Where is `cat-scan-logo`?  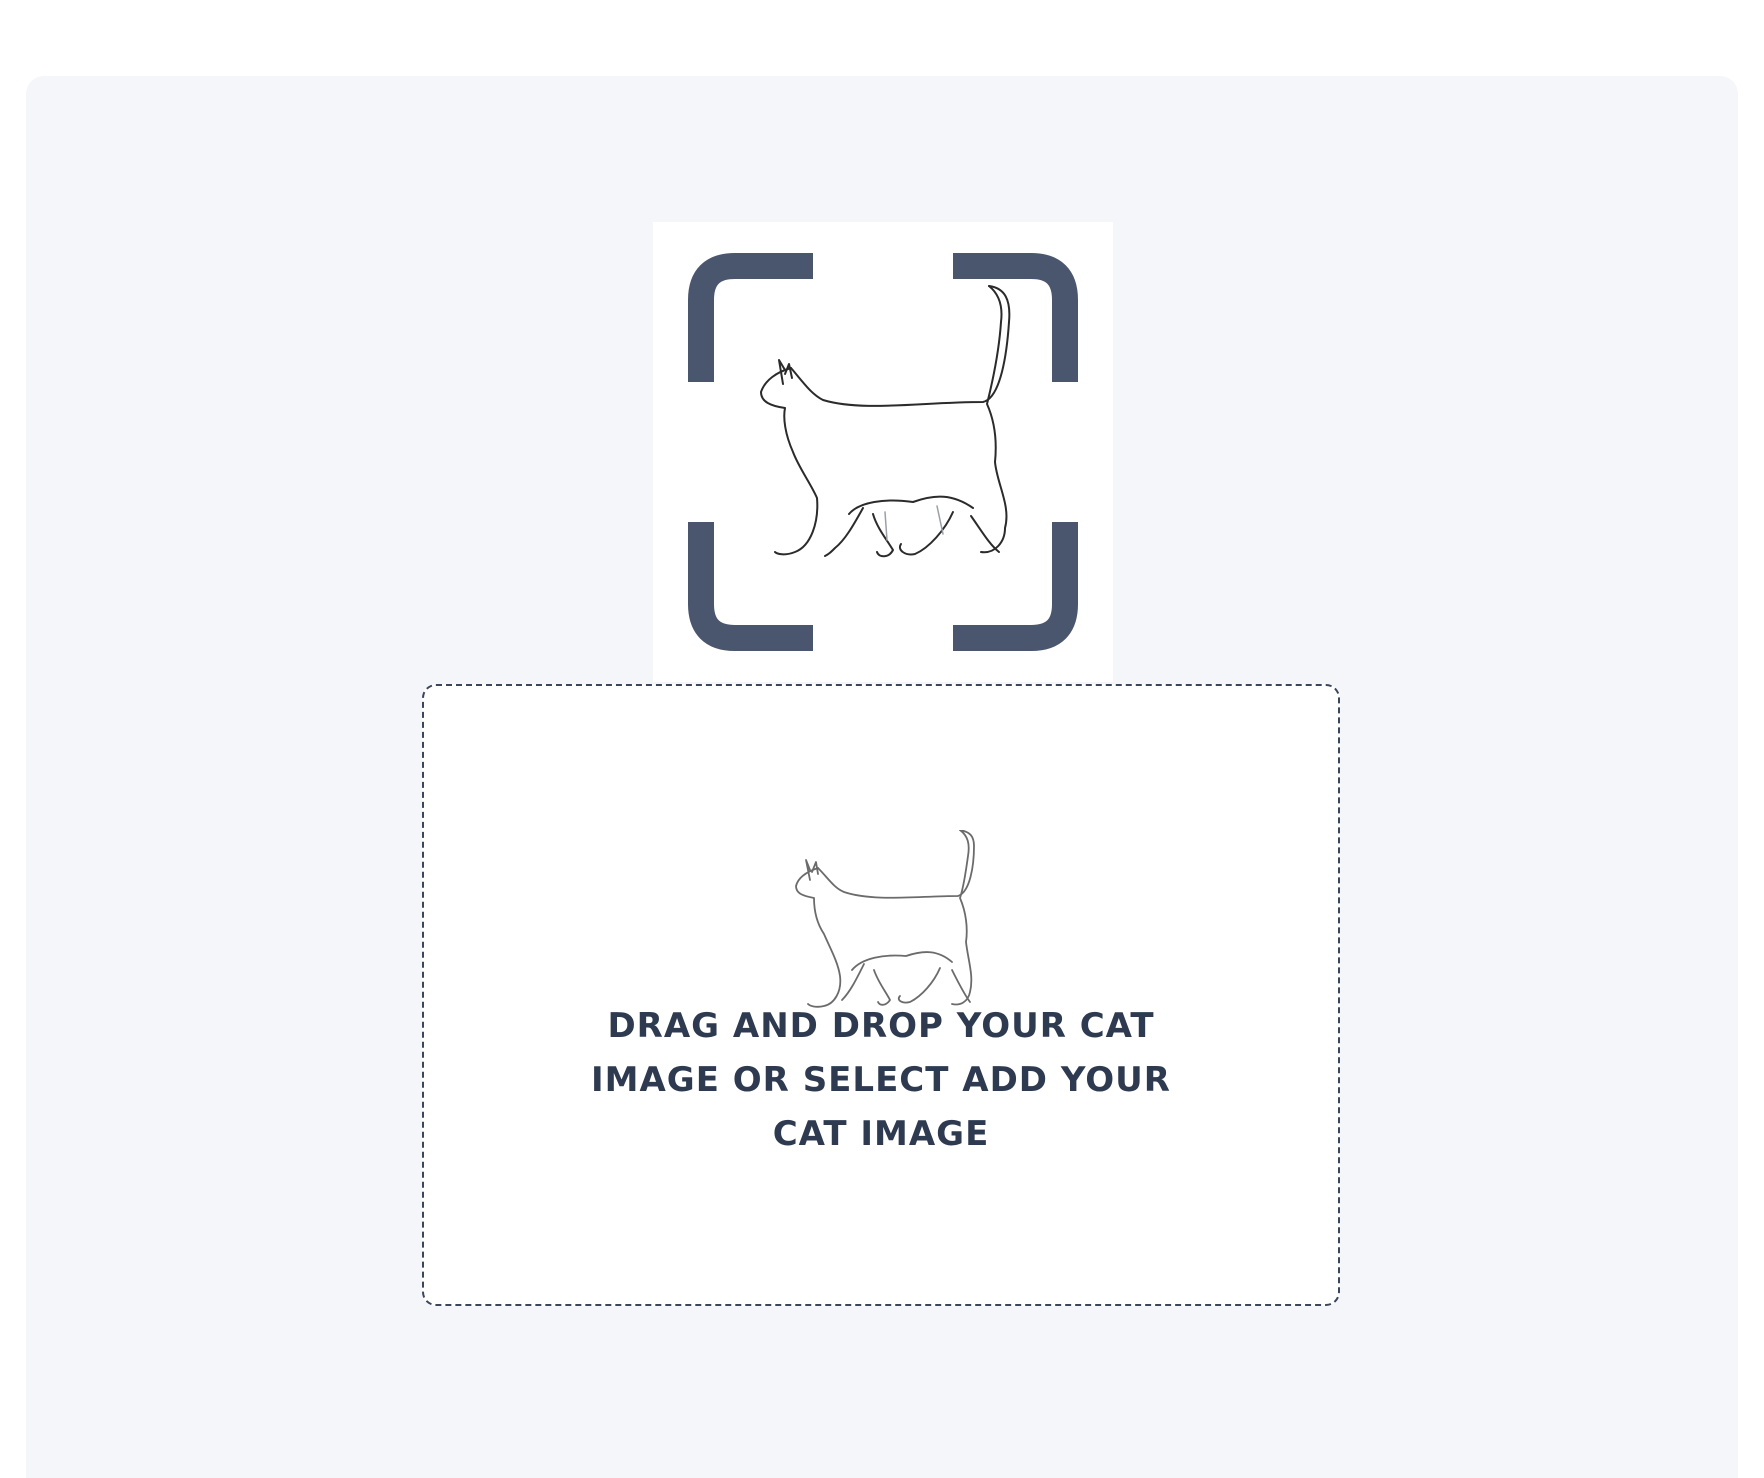
cat-scan-logo is located at coordinates (883, 452).